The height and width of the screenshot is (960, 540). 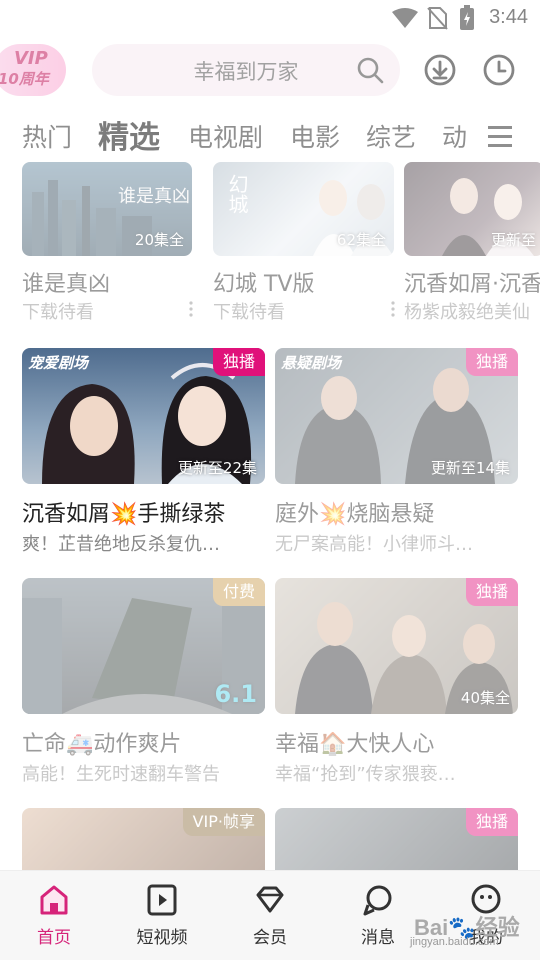 What do you see at coordinates (454, 136) in the screenshot?
I see `tab-anime: 动` at bounding box center [454, 136].